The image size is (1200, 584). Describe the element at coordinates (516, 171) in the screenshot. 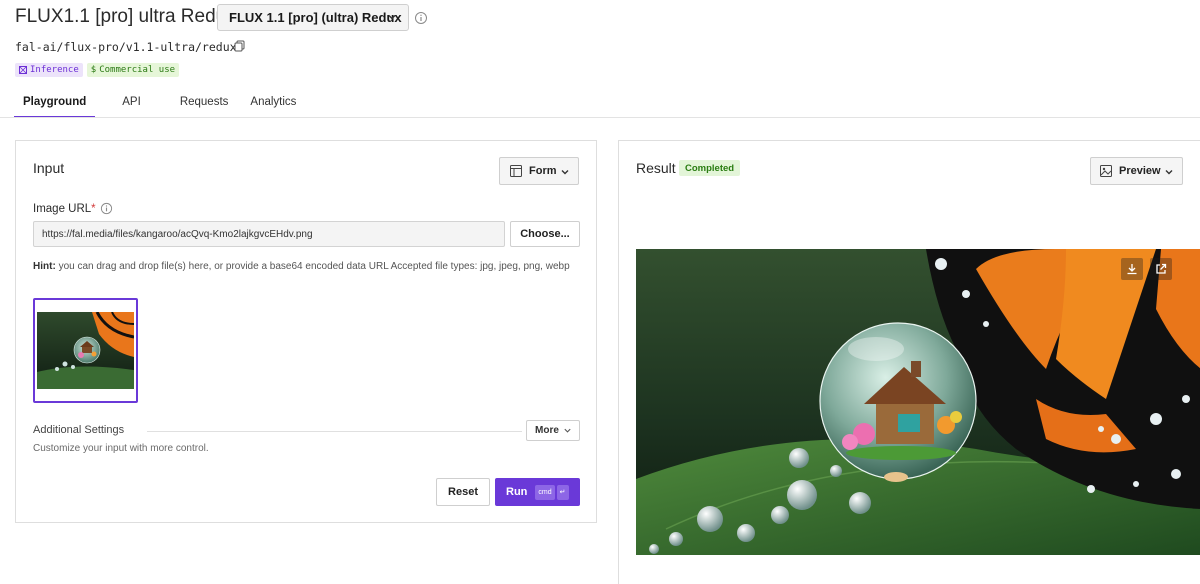

I see `form-icon` at that location.